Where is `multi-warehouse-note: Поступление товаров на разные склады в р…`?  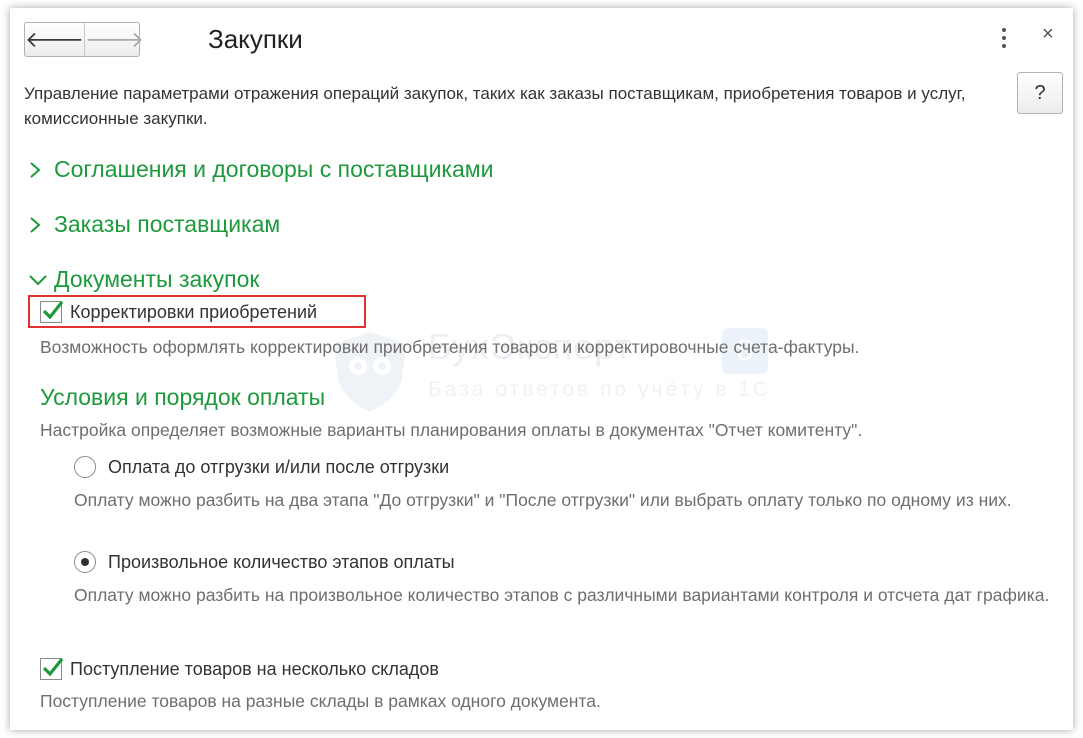 multi-warehouse-note: Поступление товаров на разные склады в р… is located at coordinates (320, 701).